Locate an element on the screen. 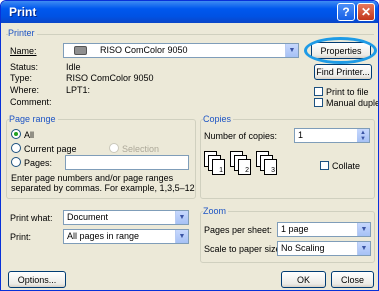  printer-icon is located at coordinates (80, 50).